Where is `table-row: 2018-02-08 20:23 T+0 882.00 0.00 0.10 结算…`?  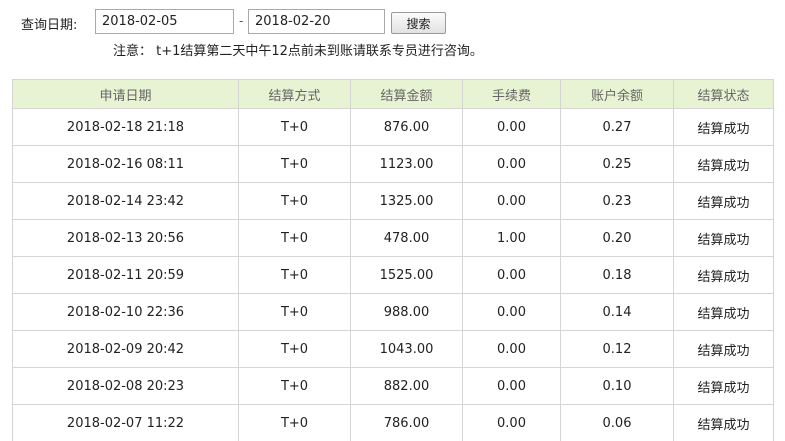
table-row: 2018-02-08 20:23 T+0 882.00 0.00 0.10 结算… is located at coordinates (393, 386).